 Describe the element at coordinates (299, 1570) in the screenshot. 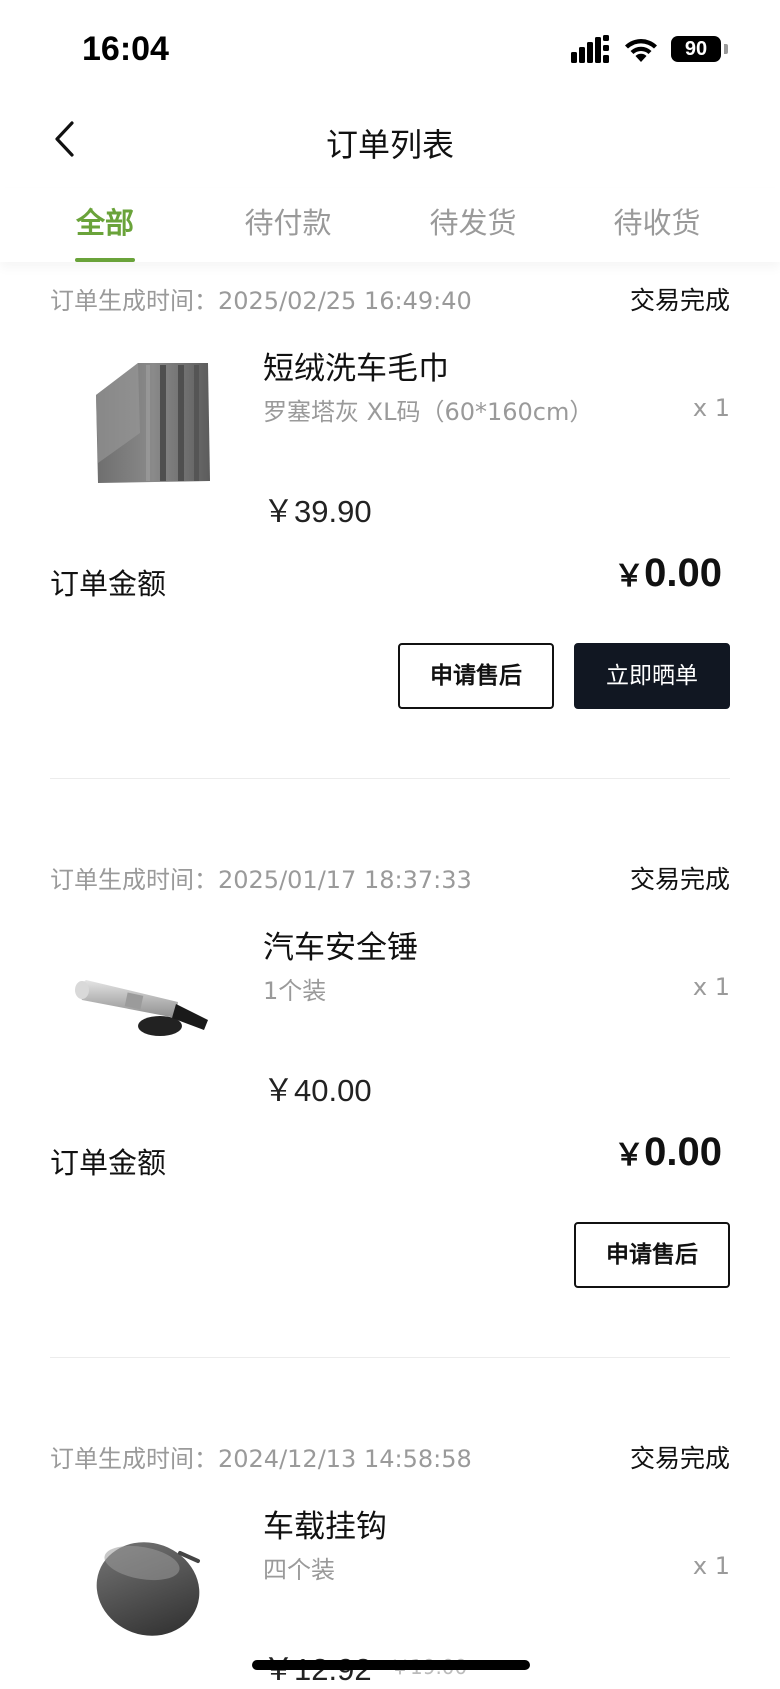

I see `product-spec: 四个装` at that location.